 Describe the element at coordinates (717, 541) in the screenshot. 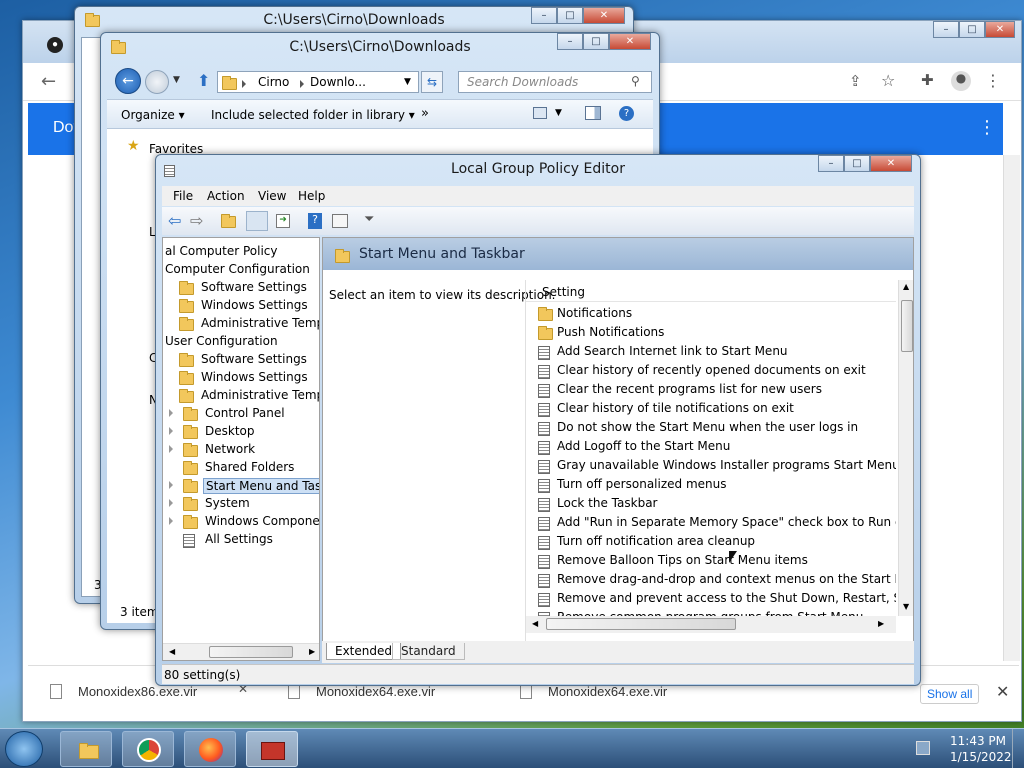

I see `setting-row: Turn off notification area cleanup` at that location.